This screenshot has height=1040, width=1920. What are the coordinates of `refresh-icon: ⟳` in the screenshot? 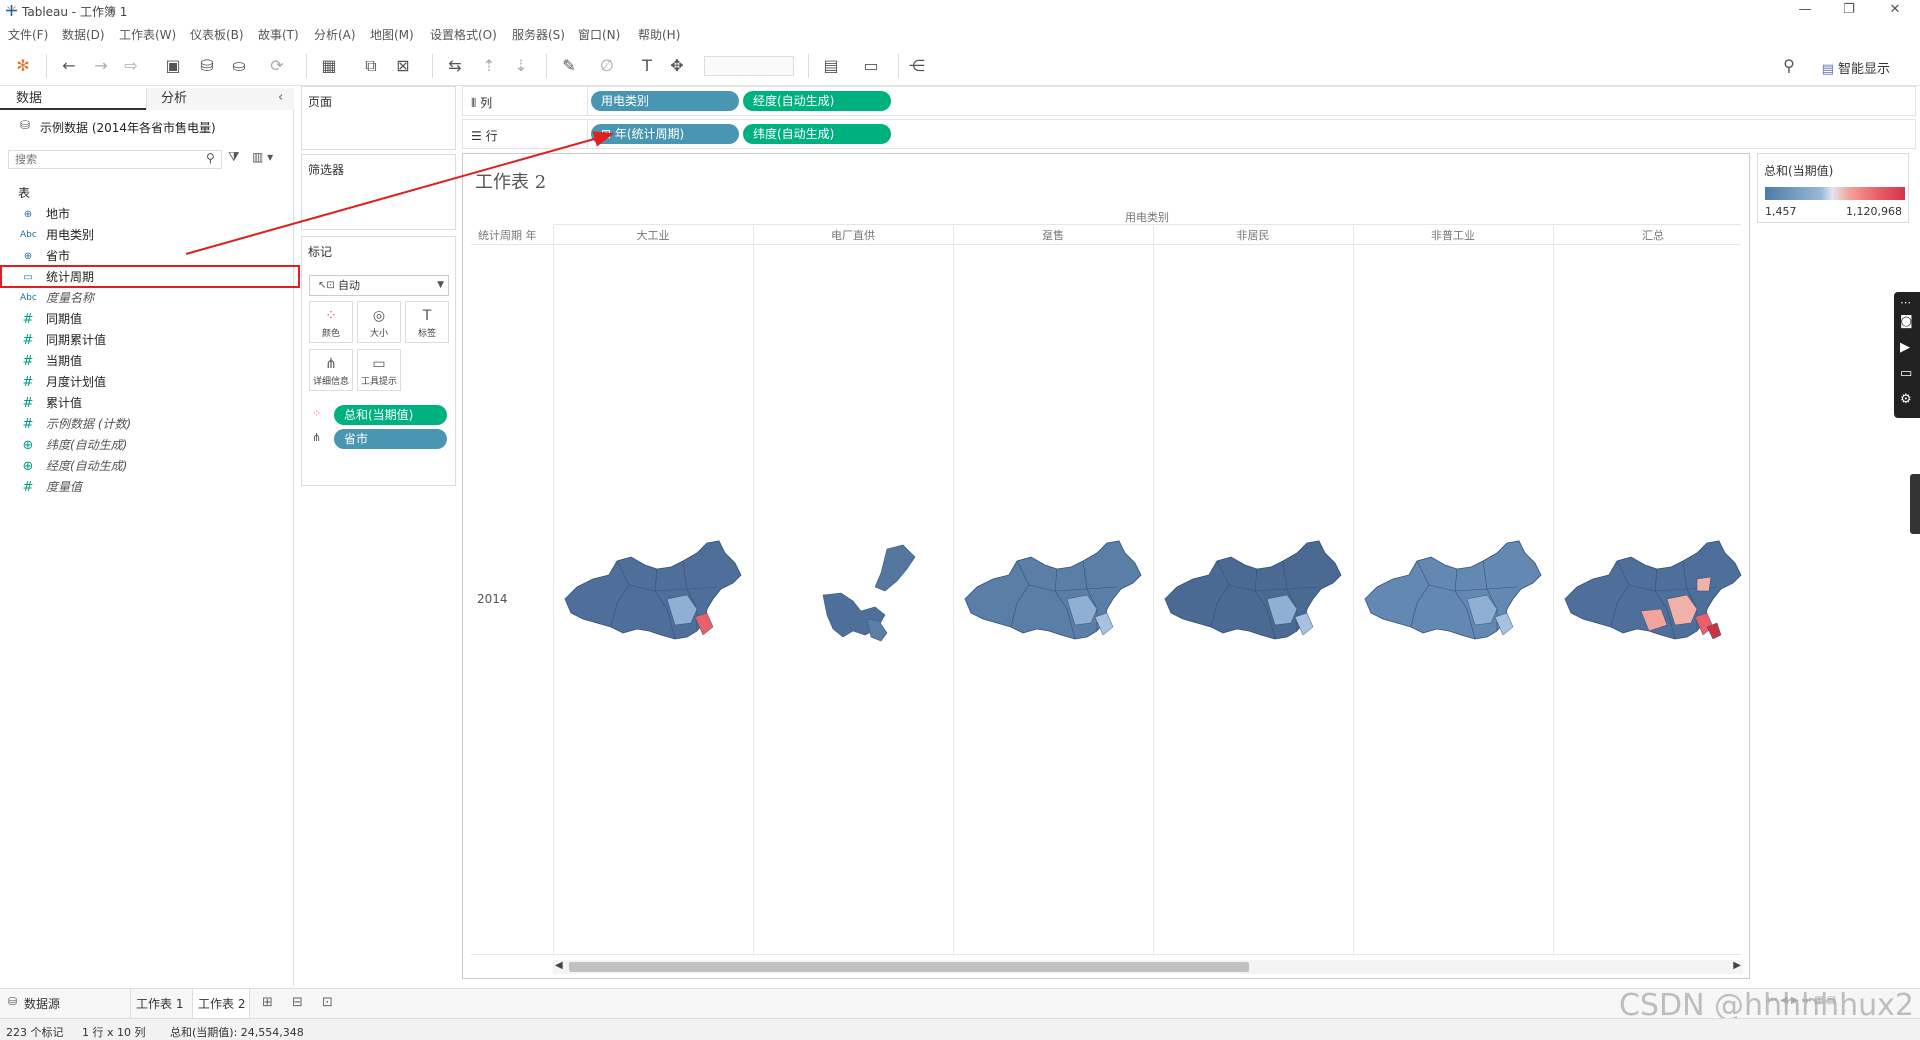 It's located at (277, 66).